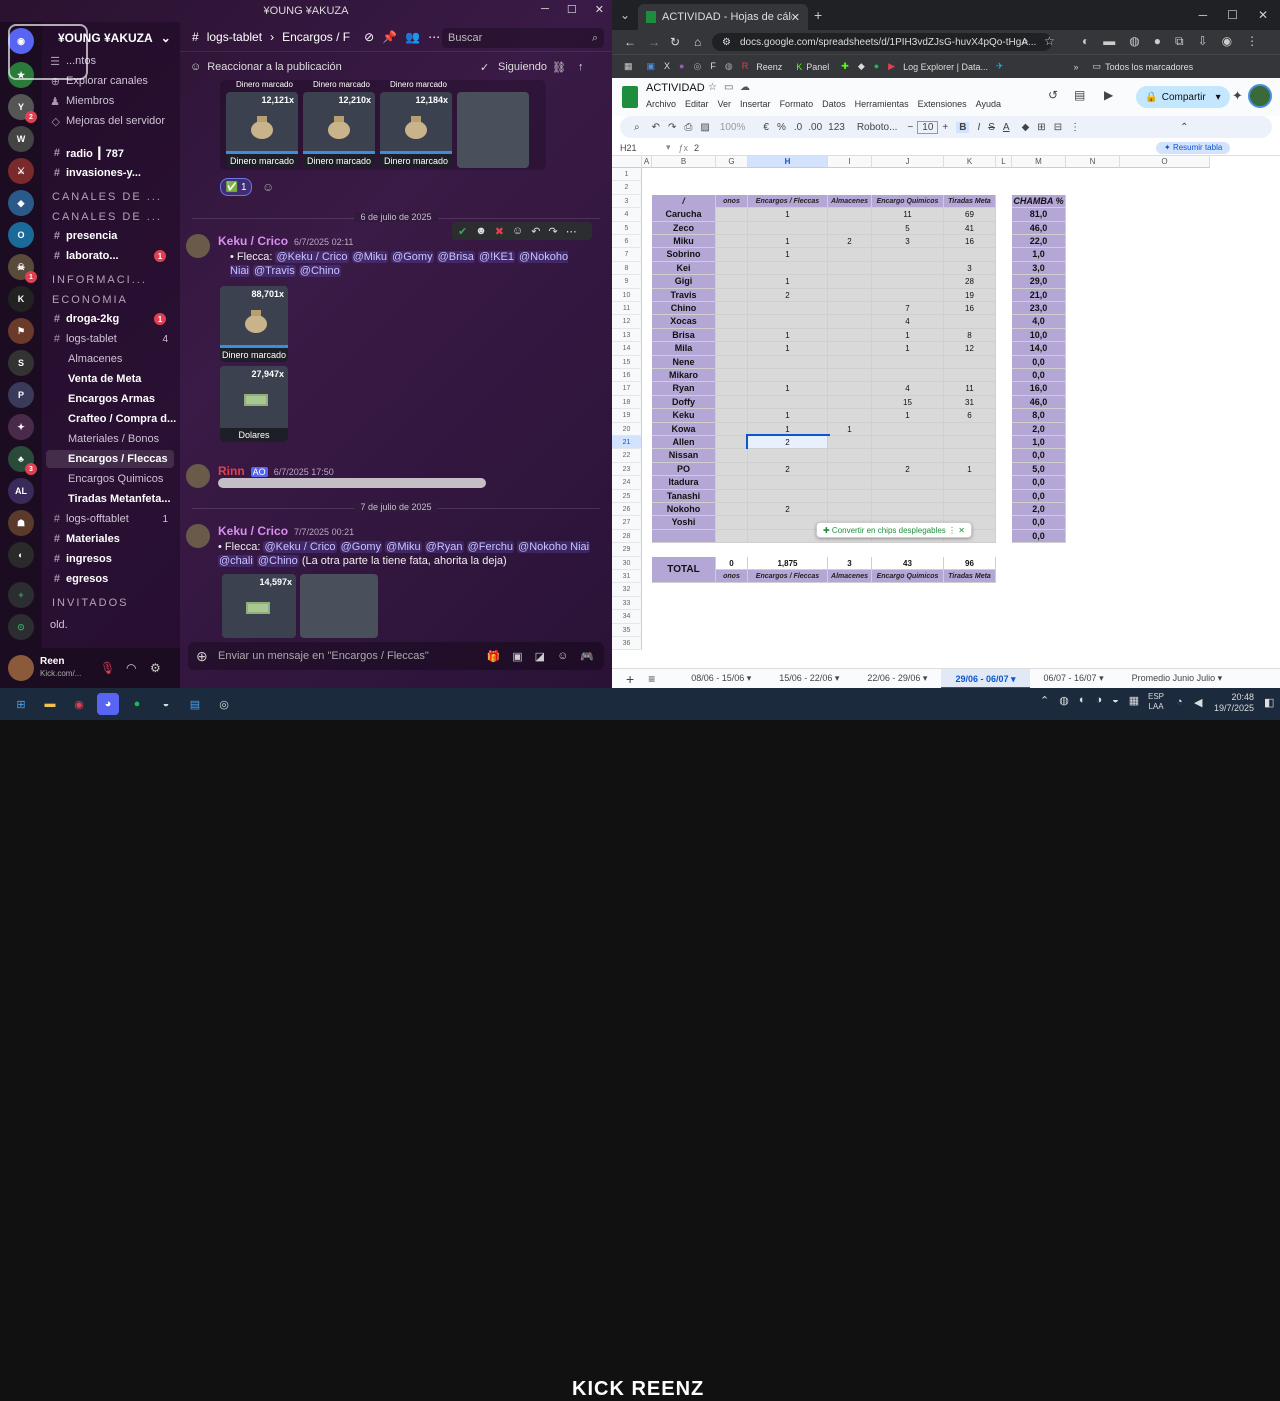 The width and height of the screenshot is (1280, 1401). I want to click on server-icon: S, so click(21, 363).